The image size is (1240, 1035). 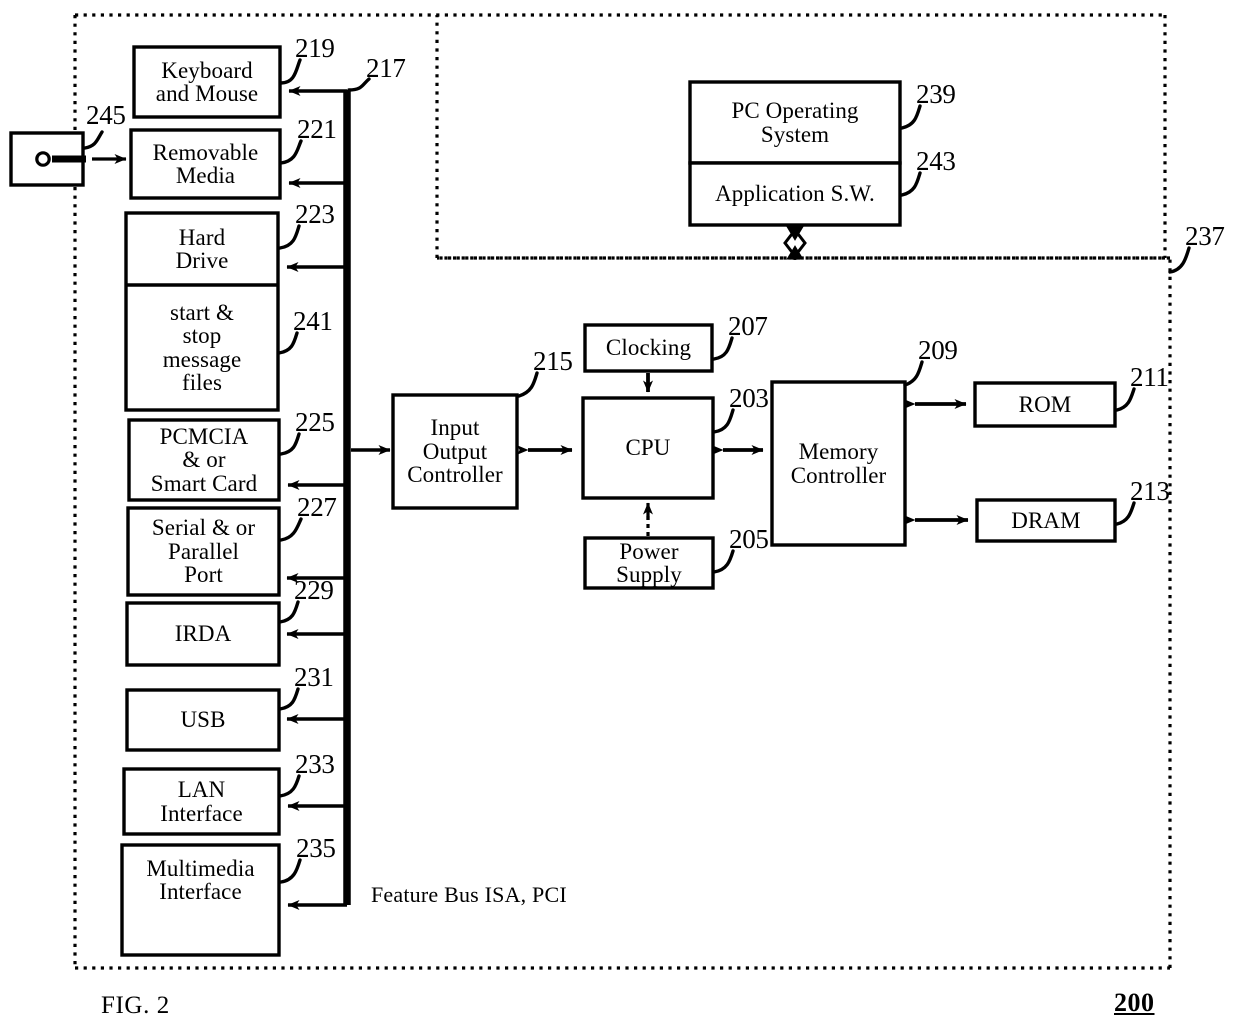 What do you see at coordinates (200, 868) in the screenshot?
I see `multimedia-line1: Multimedia` at bounding box center [200, 868].